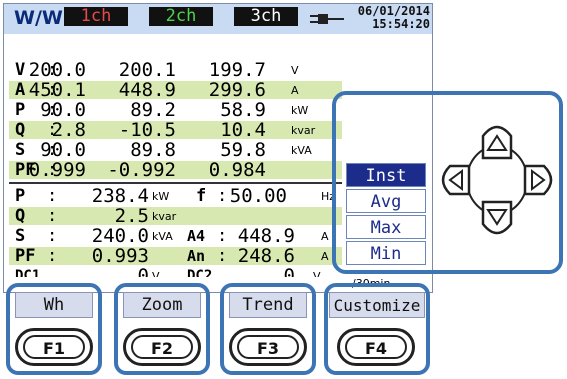 This screenshot has width=567, height=379. I want to click on channel-3-header: 3ch, so click(266, 16).